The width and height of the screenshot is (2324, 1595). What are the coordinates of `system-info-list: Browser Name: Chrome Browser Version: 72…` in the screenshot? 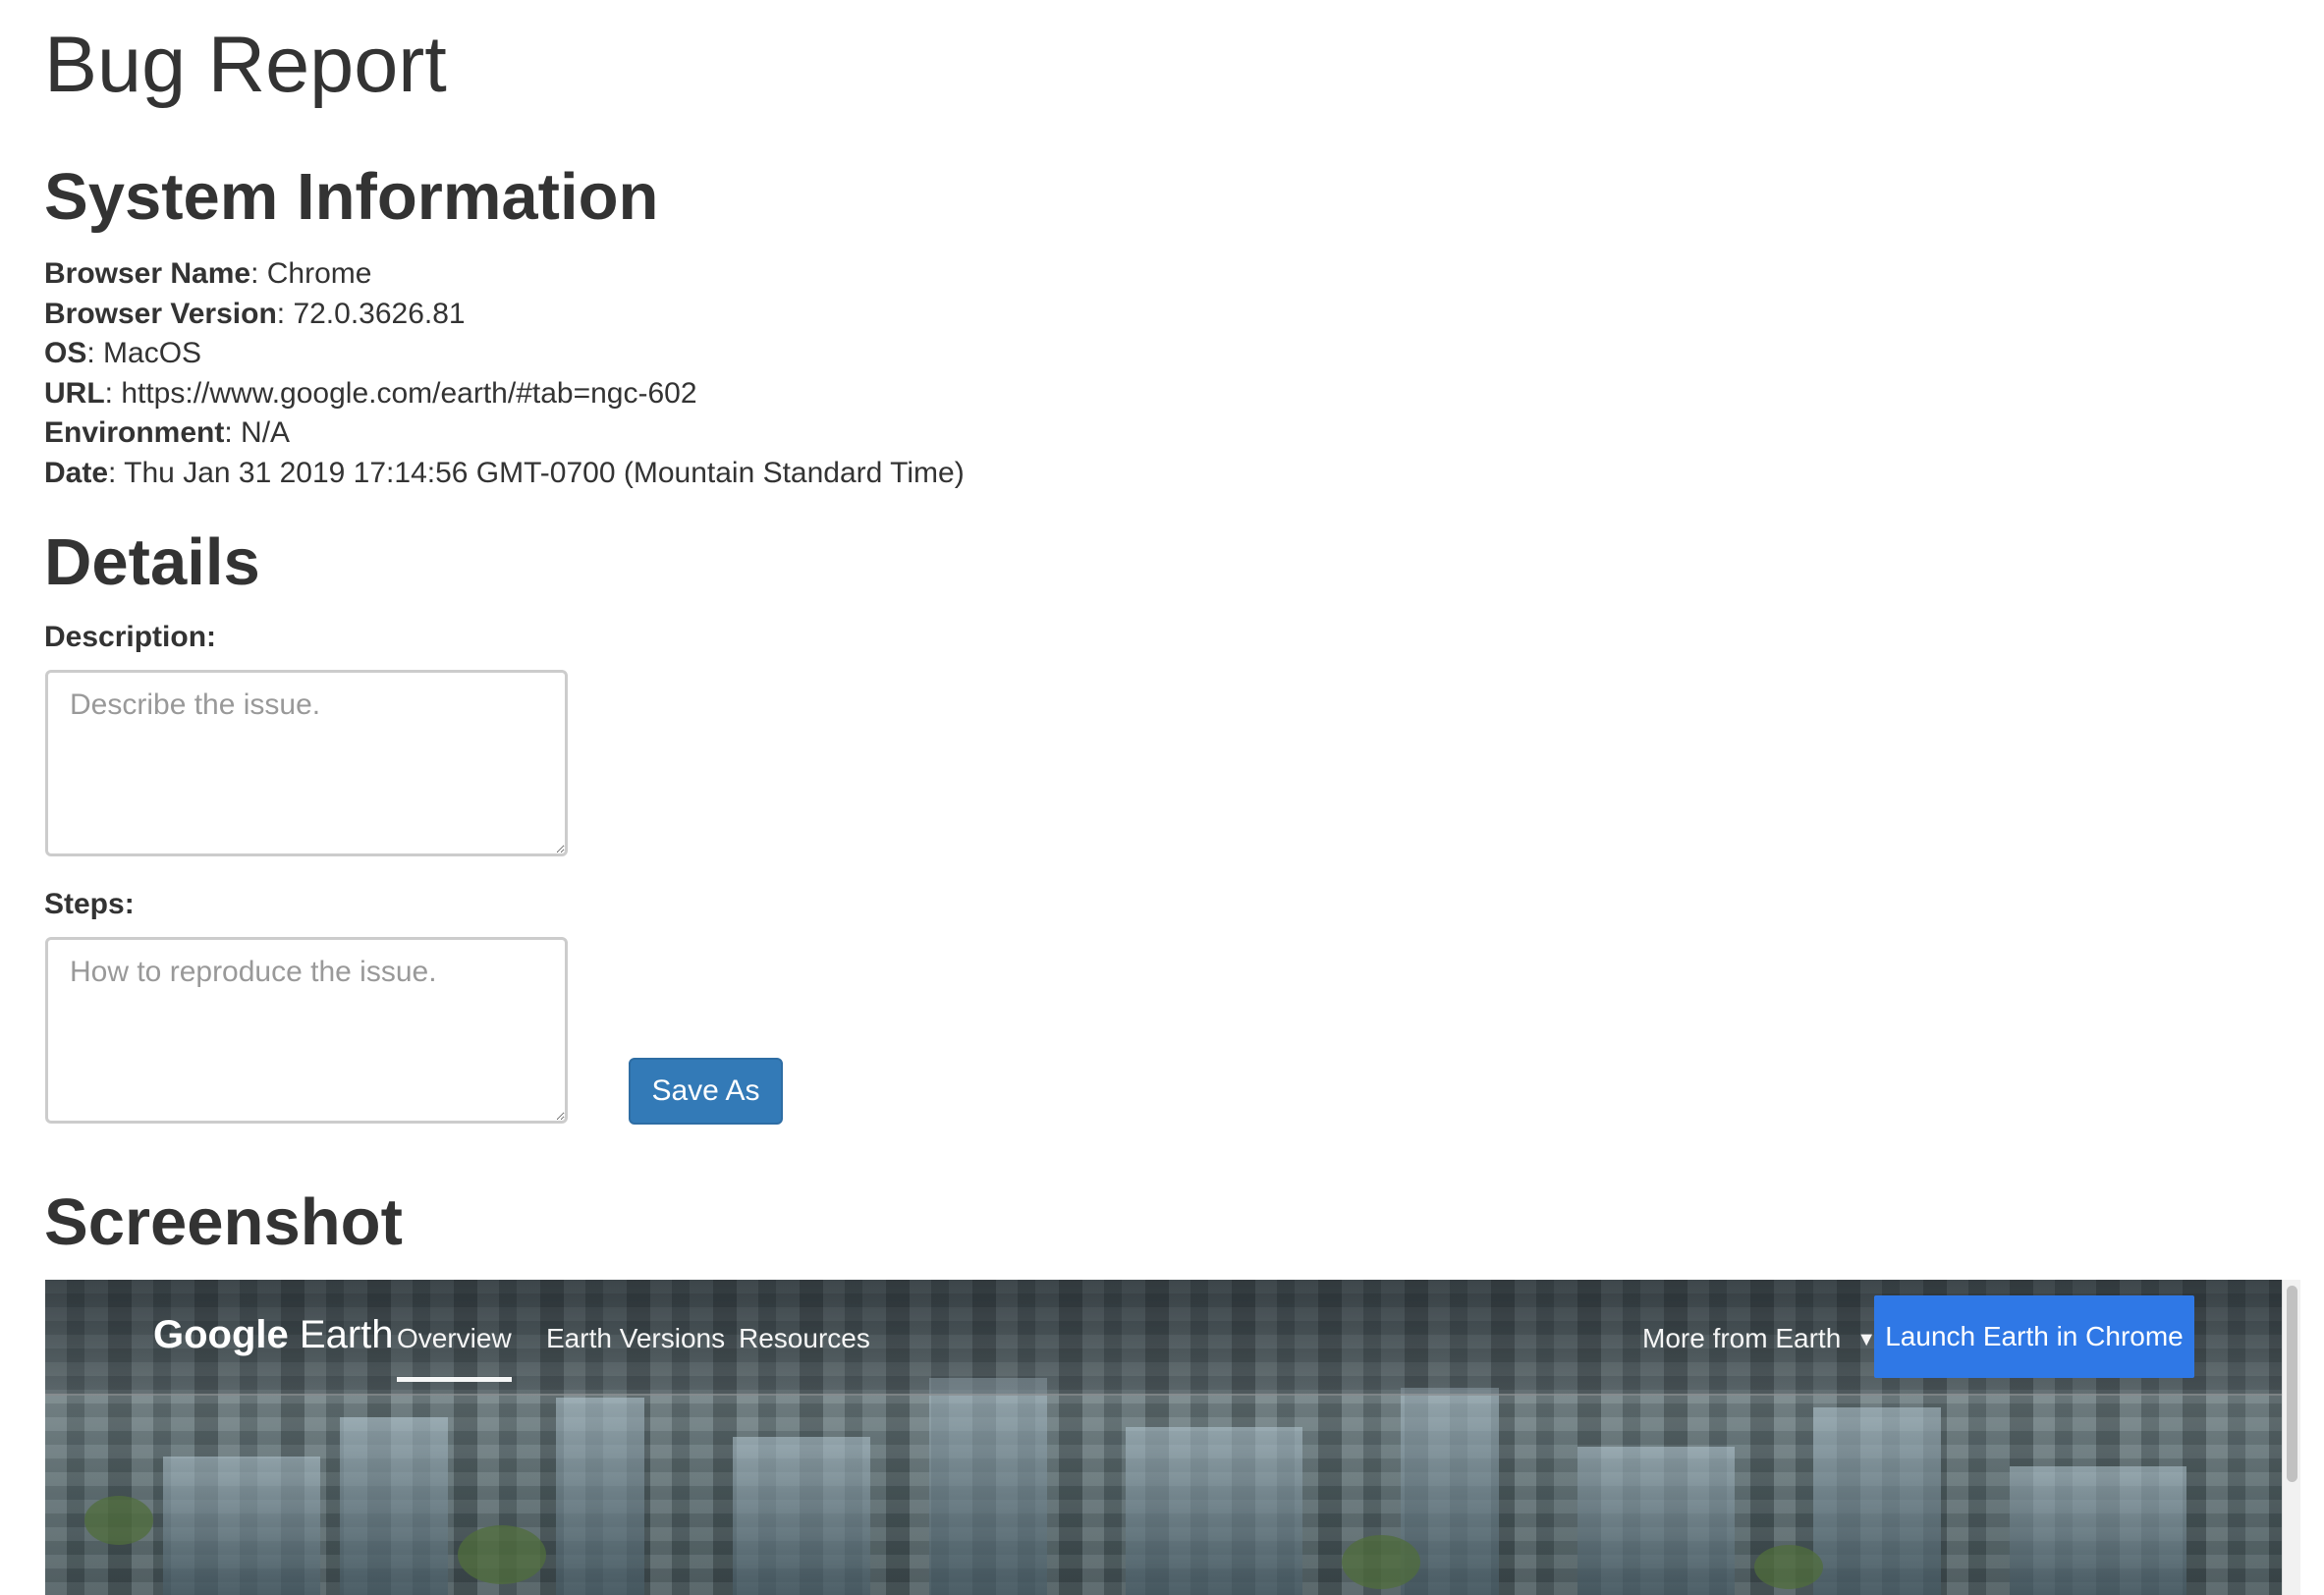 It's located at (505, 373).